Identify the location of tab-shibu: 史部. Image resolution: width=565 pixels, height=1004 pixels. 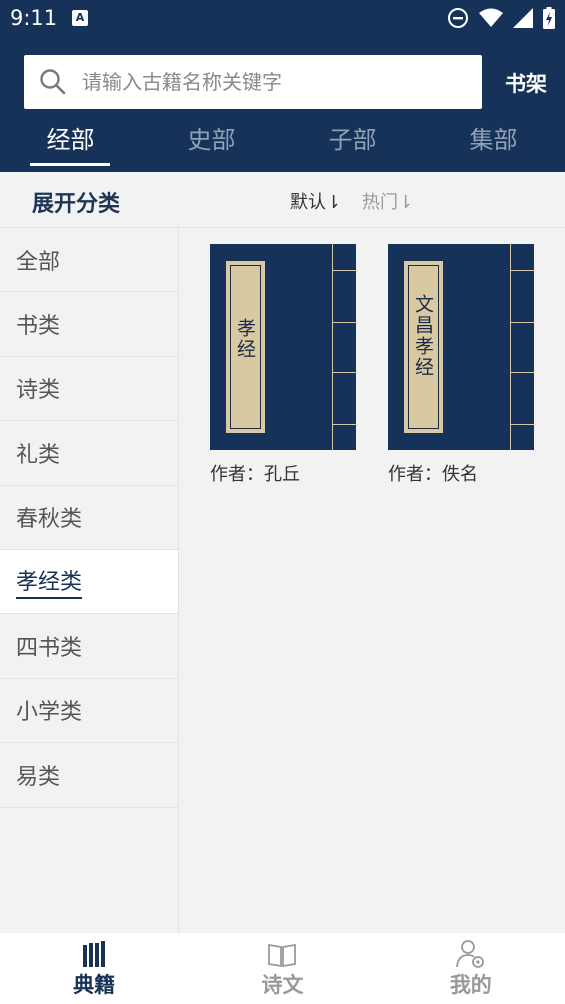
(211, 145).